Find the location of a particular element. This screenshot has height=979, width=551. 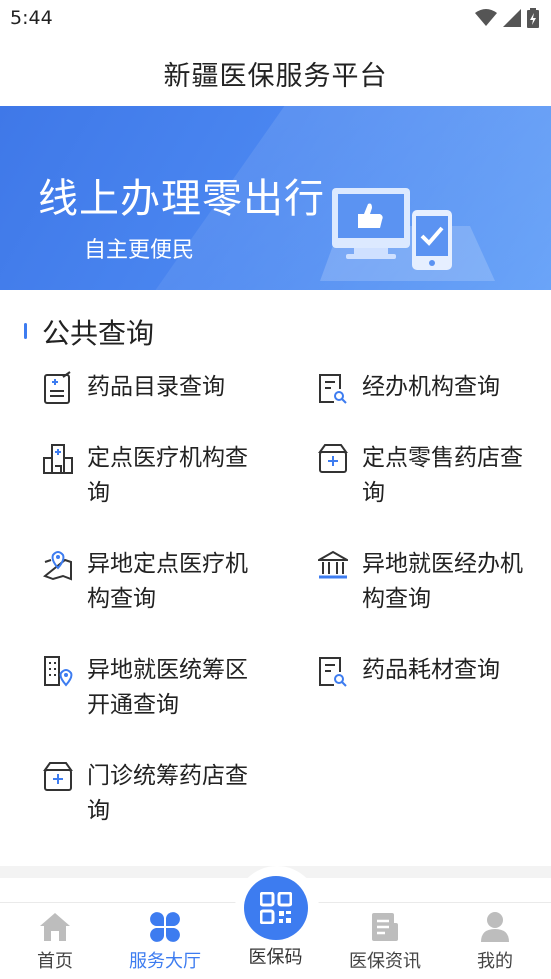

city-location-icon is located at coordinates (58, 671).